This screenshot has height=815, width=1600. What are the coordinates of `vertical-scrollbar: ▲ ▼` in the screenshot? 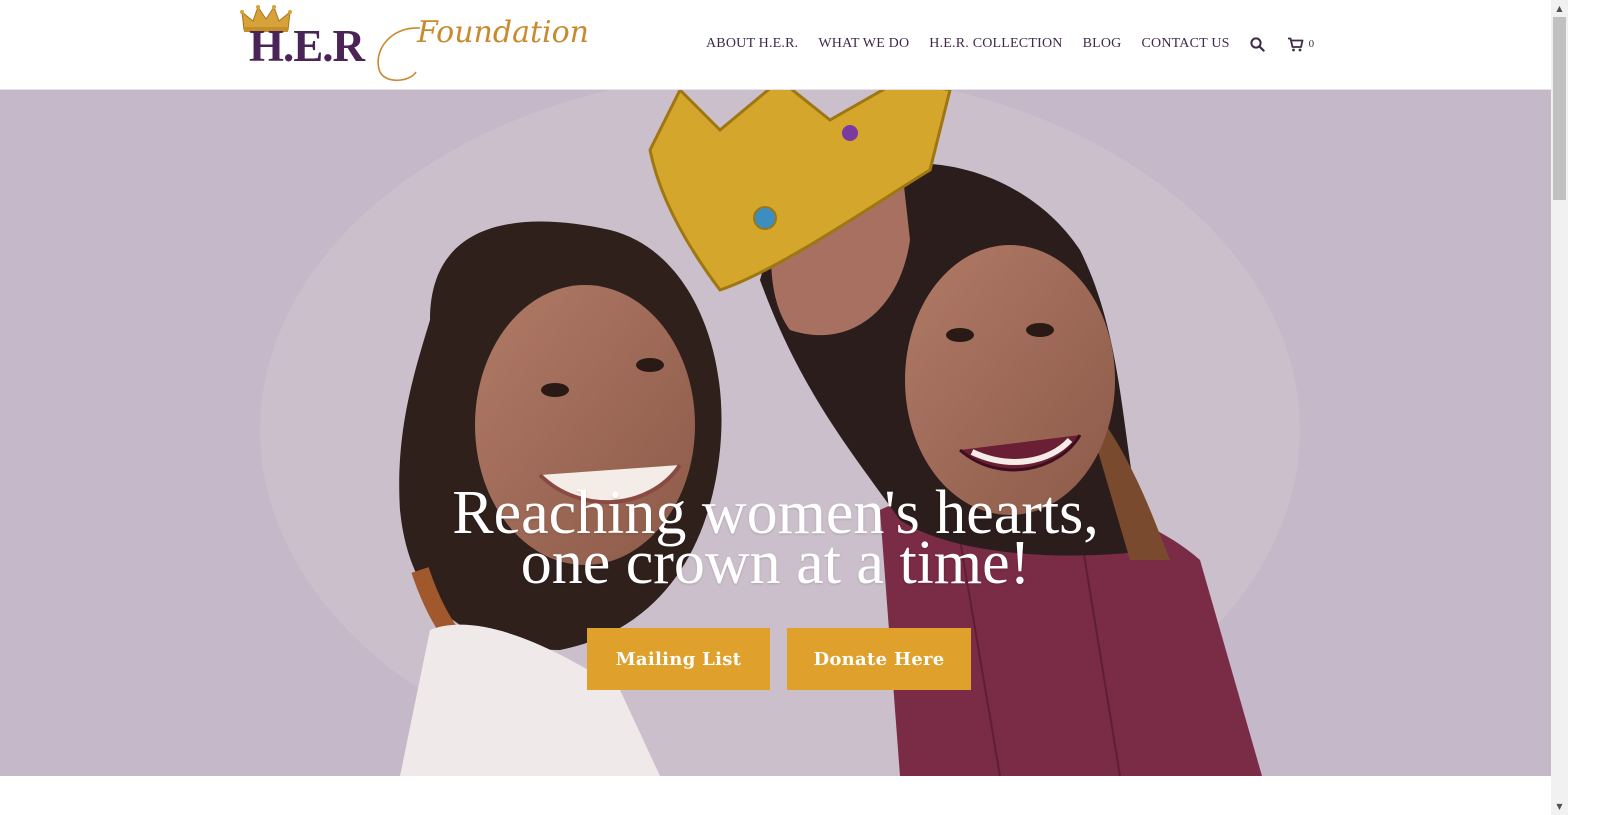 It's located at (1559, 407).